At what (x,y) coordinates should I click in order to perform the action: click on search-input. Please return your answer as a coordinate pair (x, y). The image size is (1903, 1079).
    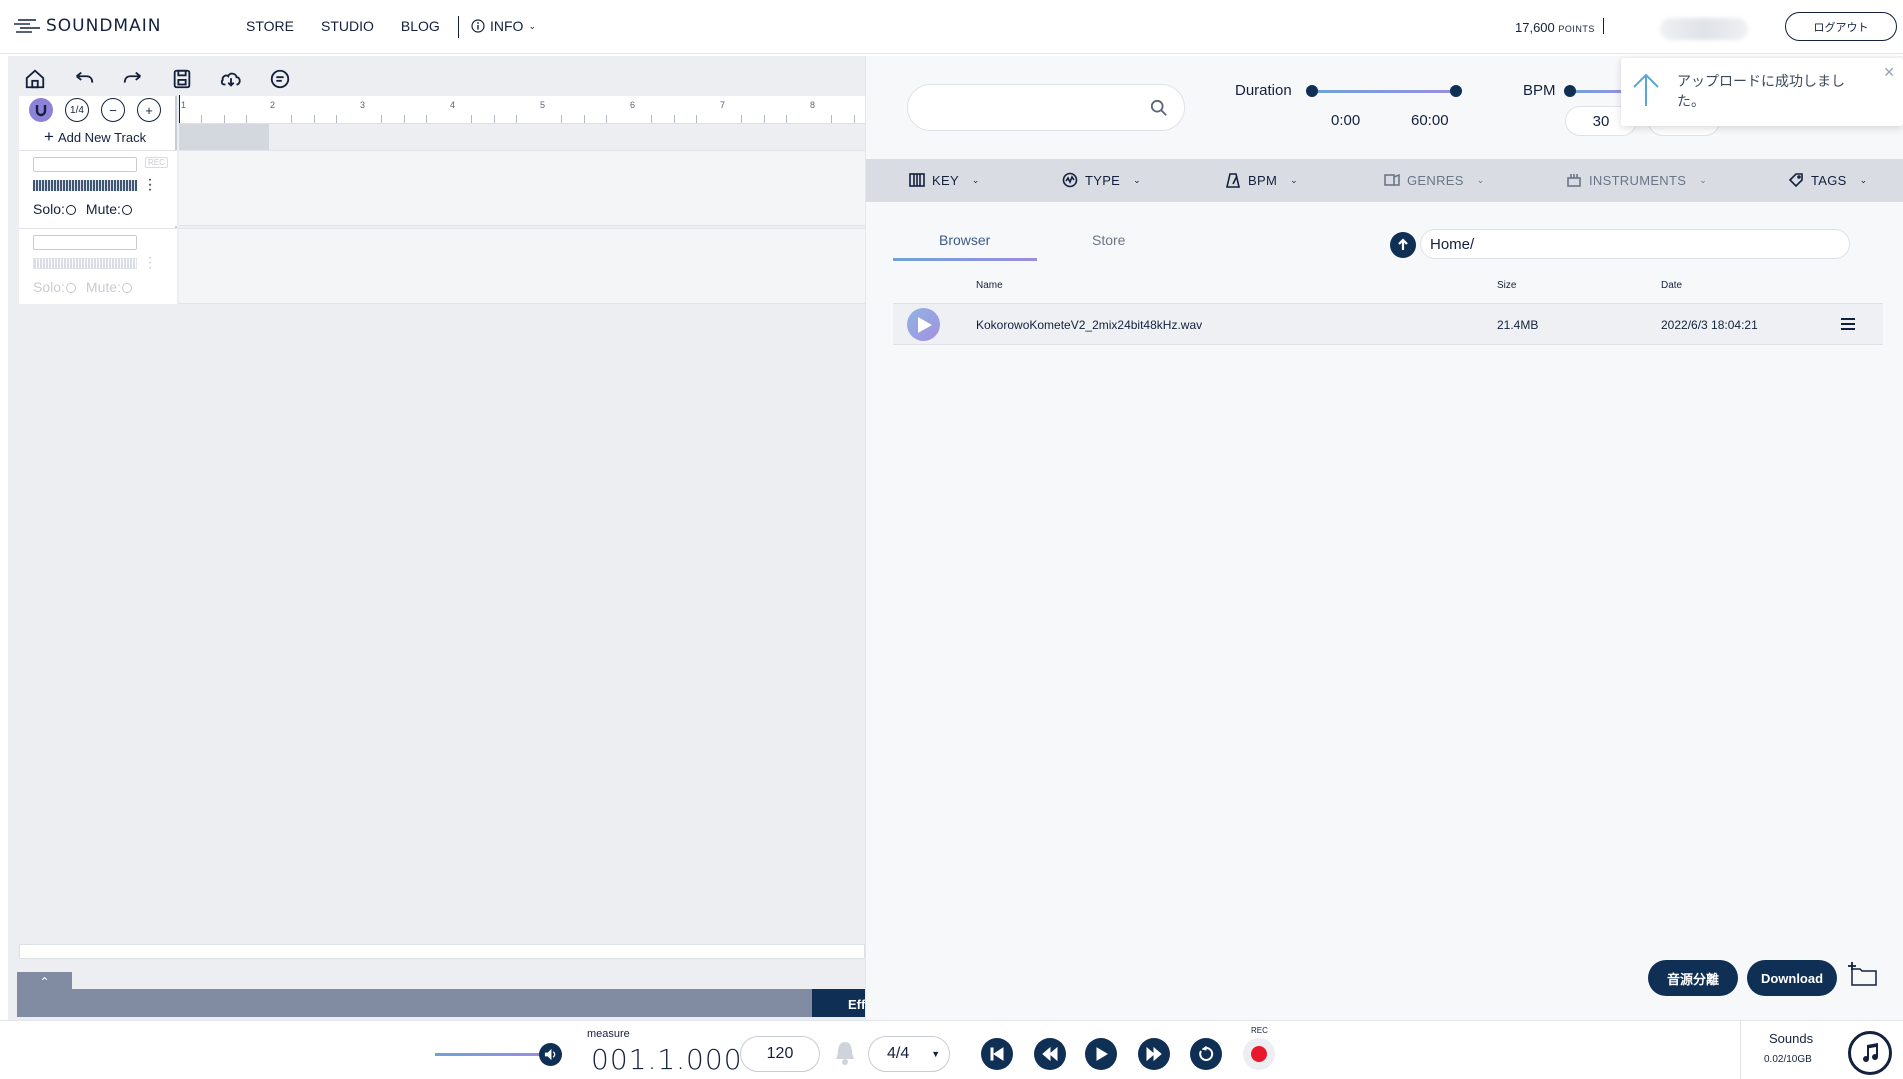
    Looking at the image, I should click on (1046, 107).